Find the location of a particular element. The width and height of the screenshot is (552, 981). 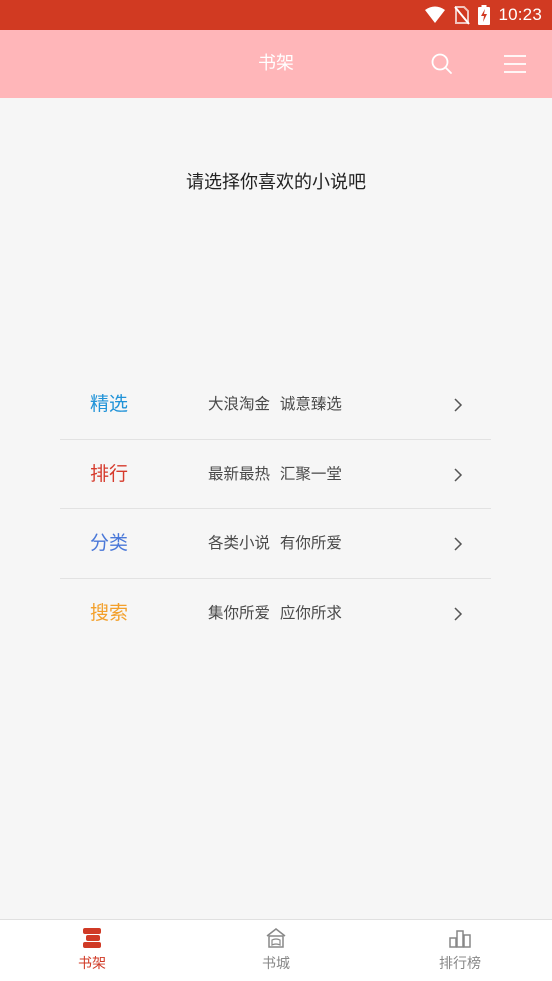

row-description: 各类小说 有你所爱 is located at coordinates (275, 543).